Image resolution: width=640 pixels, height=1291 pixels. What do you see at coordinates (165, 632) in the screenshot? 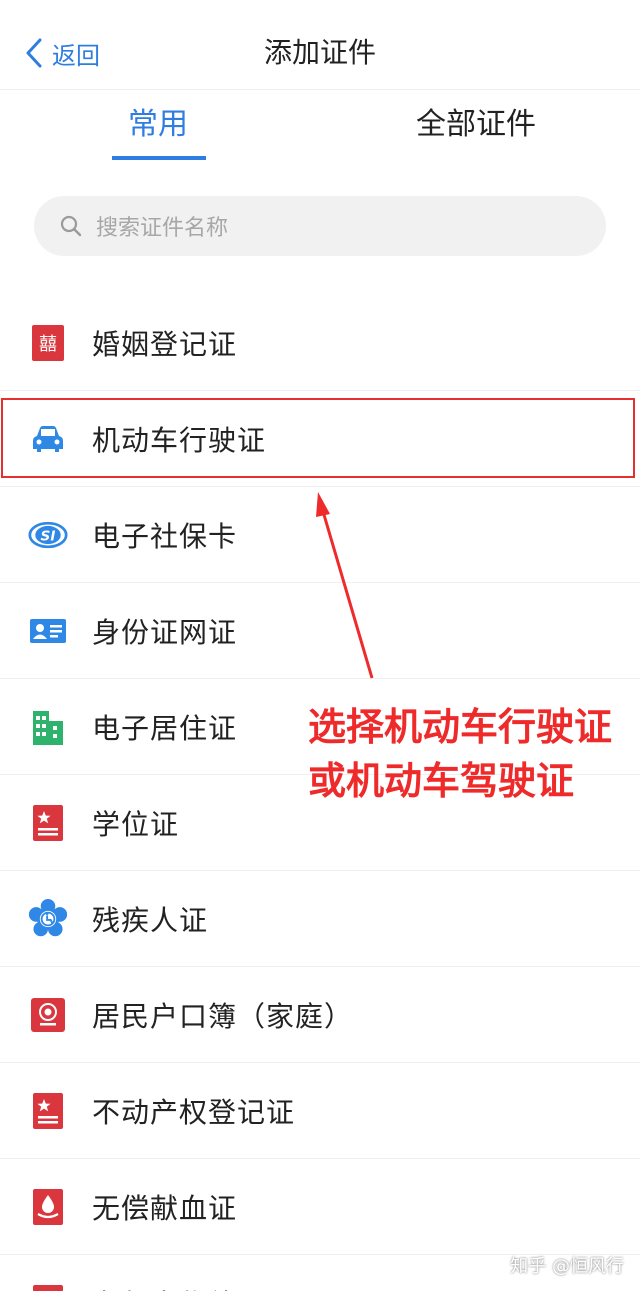
I see `list-item-label: 身份证网证` at bounding box center [165, 632].